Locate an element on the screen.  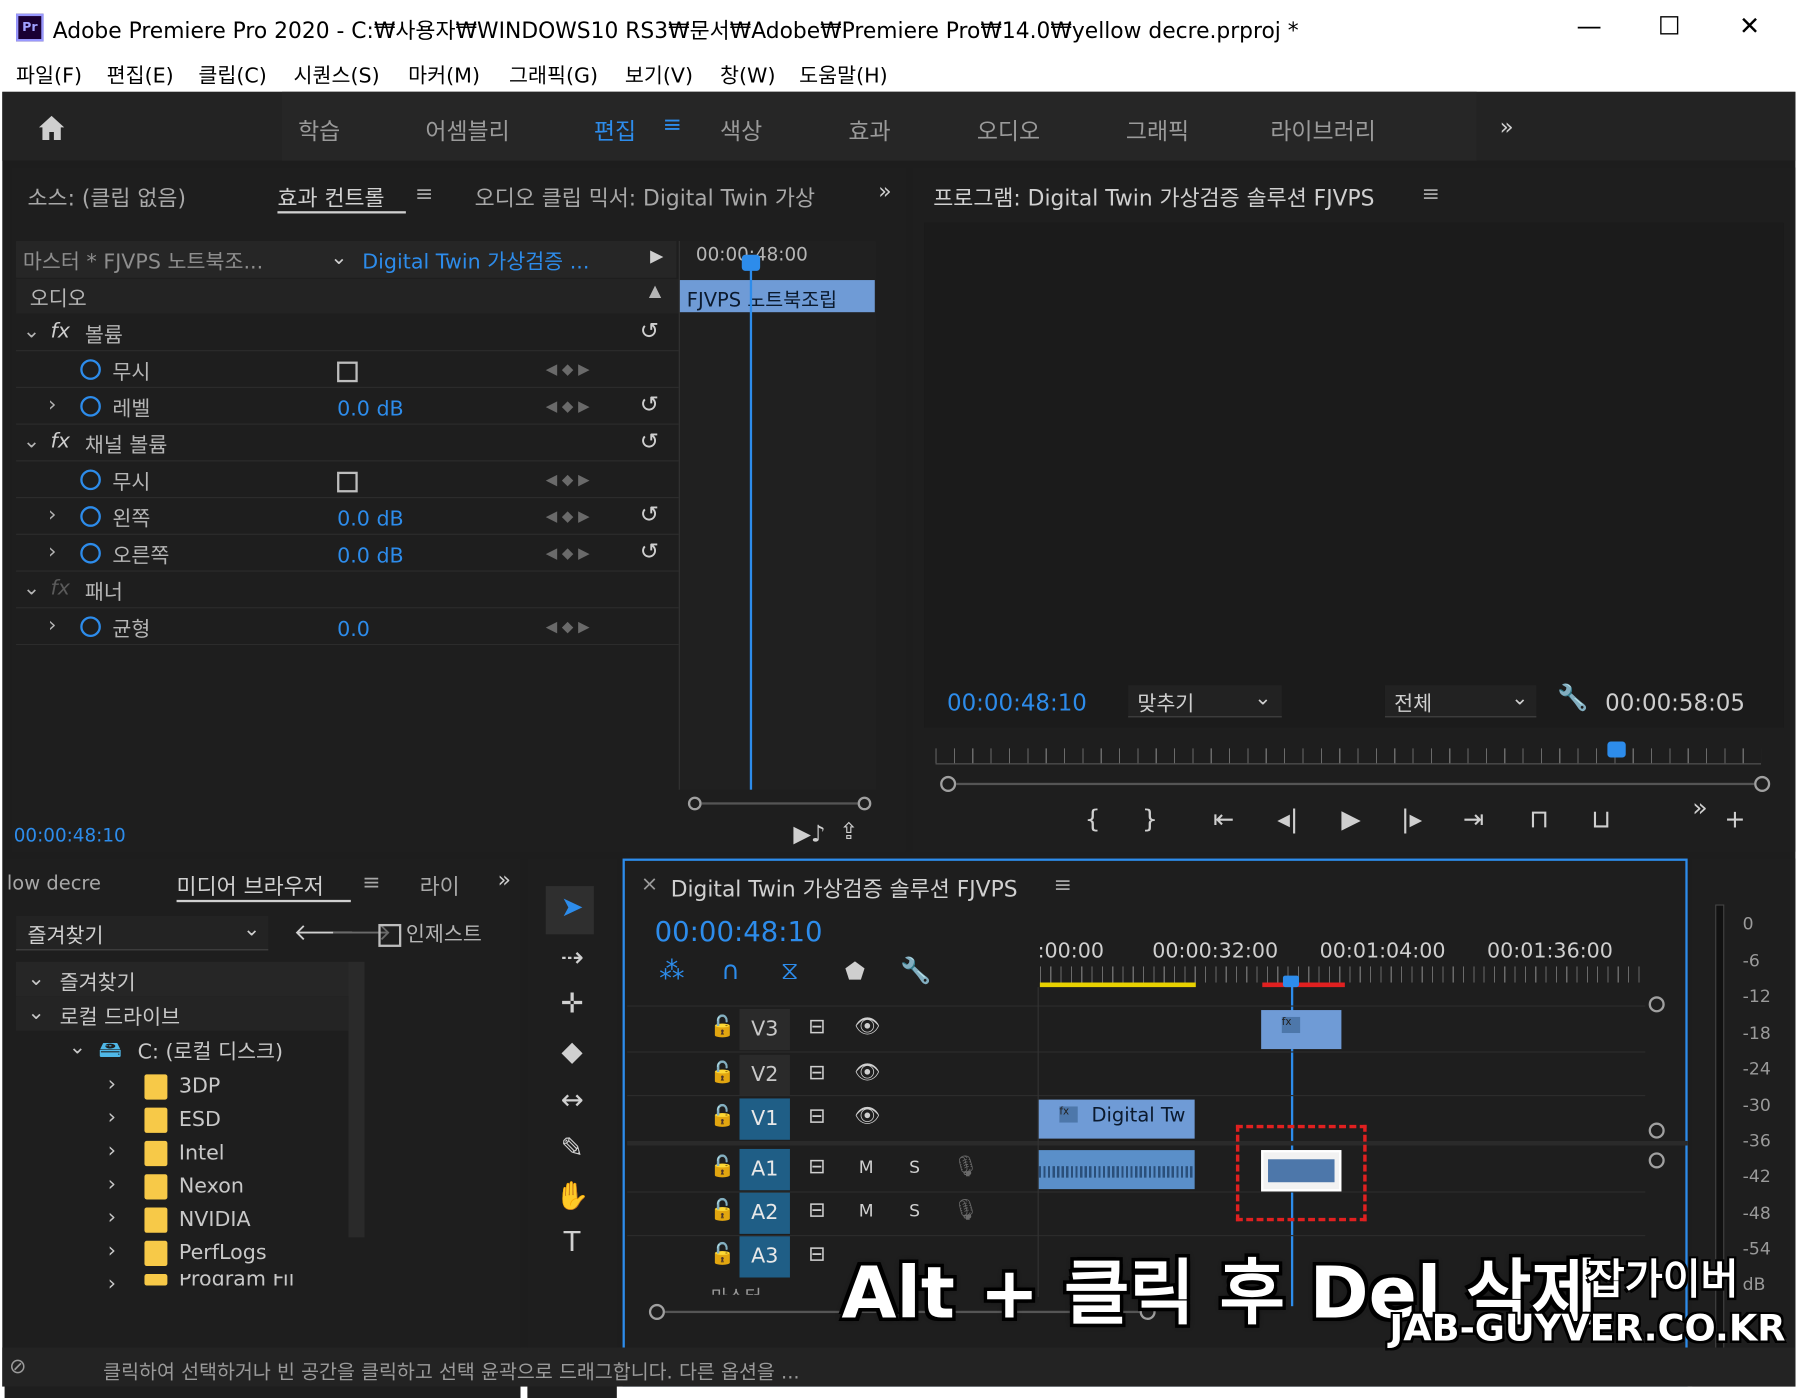
track-a3-toggle: A3 is located at coordinates (764, 1257).